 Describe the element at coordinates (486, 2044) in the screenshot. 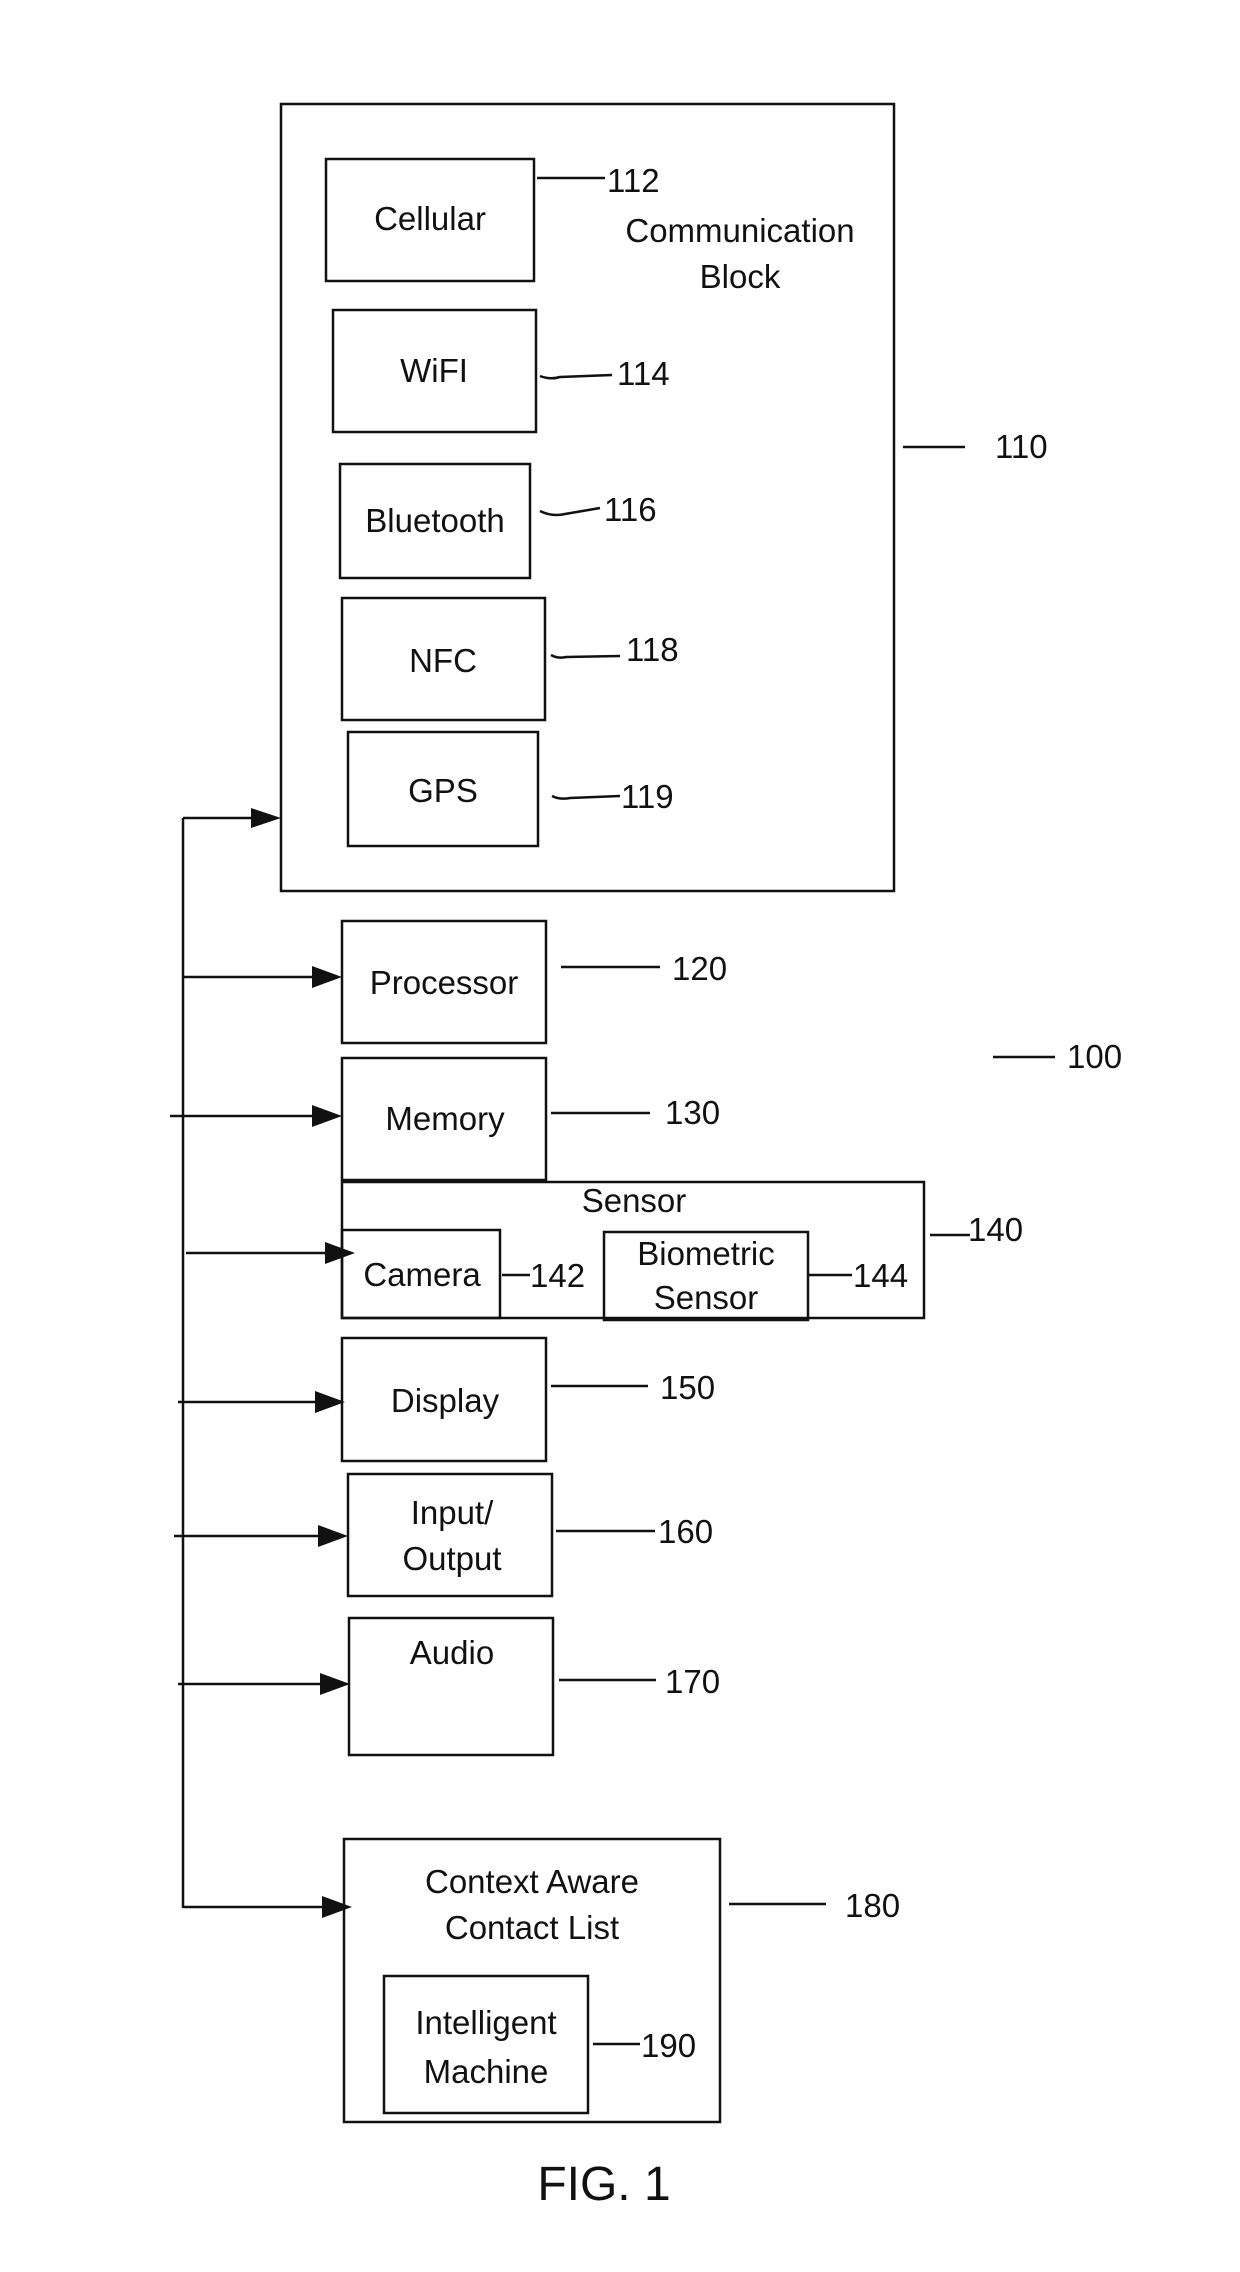

I see `intelligent-machine-box` at that location.